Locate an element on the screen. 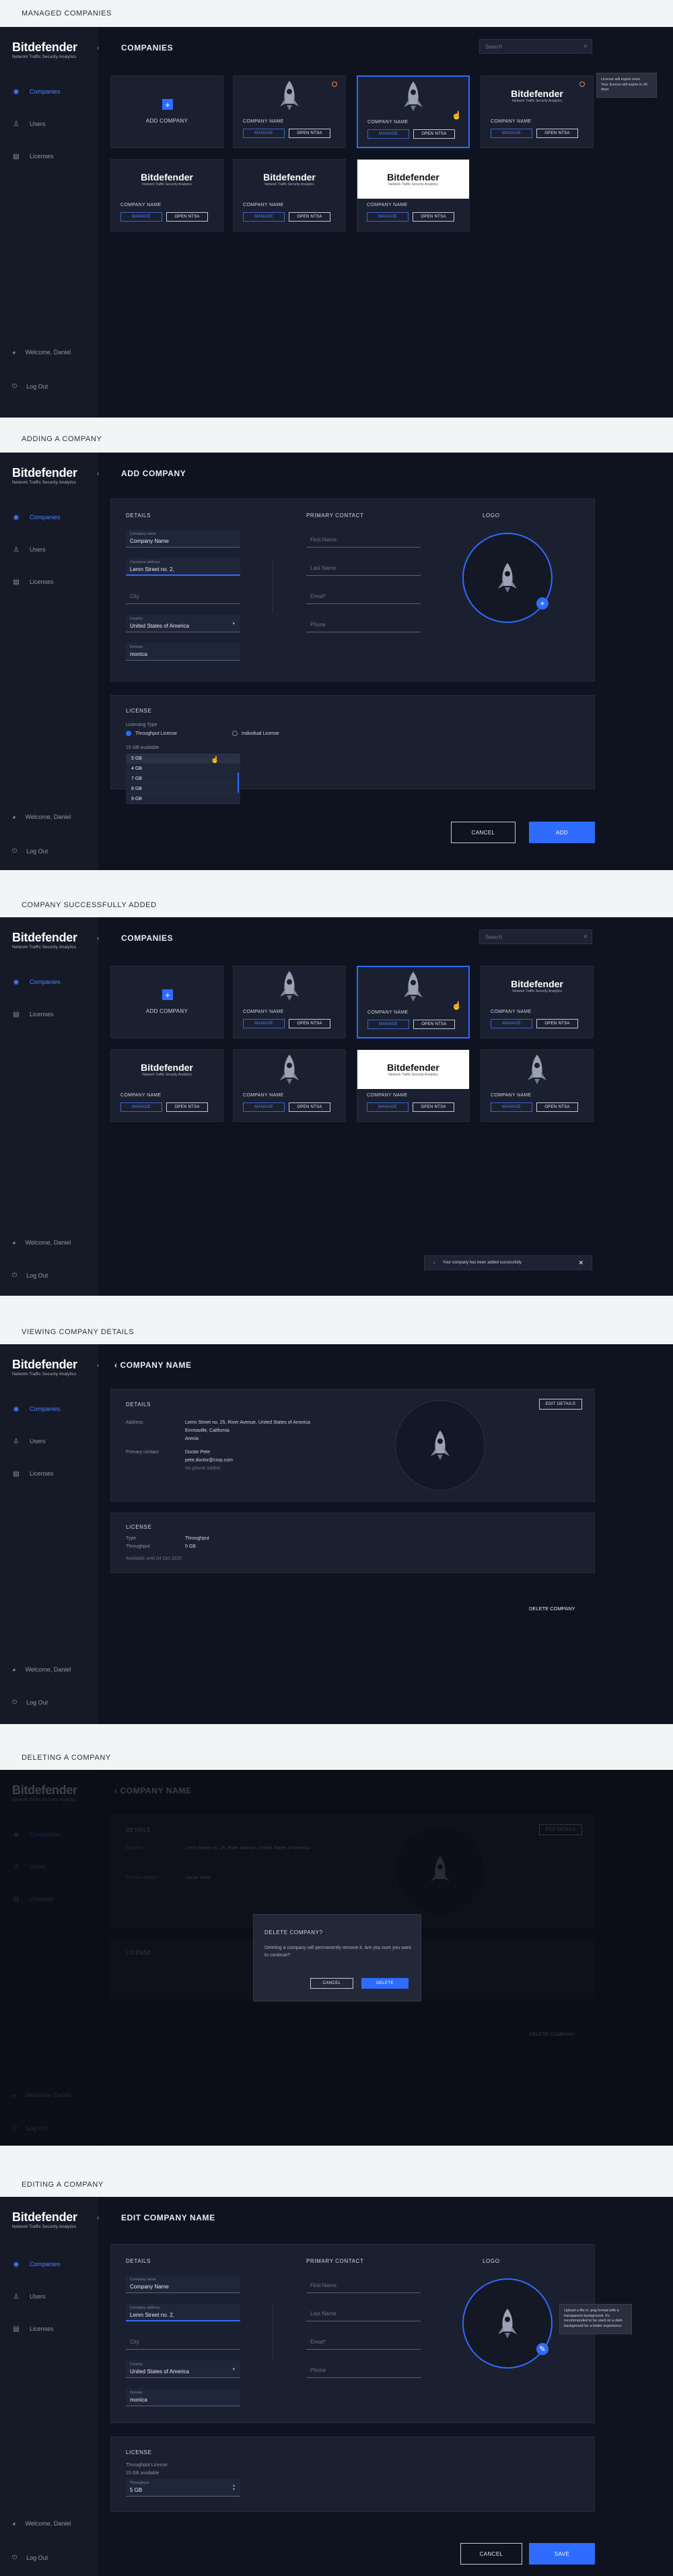 The image size is (673, 2576). save-button: SAVE is located at coordinates (562, 2554).